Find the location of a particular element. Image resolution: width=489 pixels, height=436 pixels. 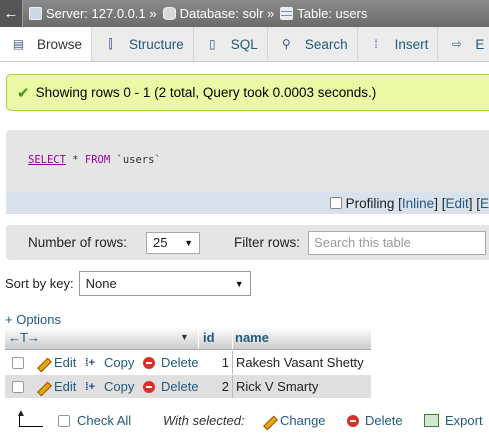

bracket-close: ] [ is located at coordinates (474, 203).